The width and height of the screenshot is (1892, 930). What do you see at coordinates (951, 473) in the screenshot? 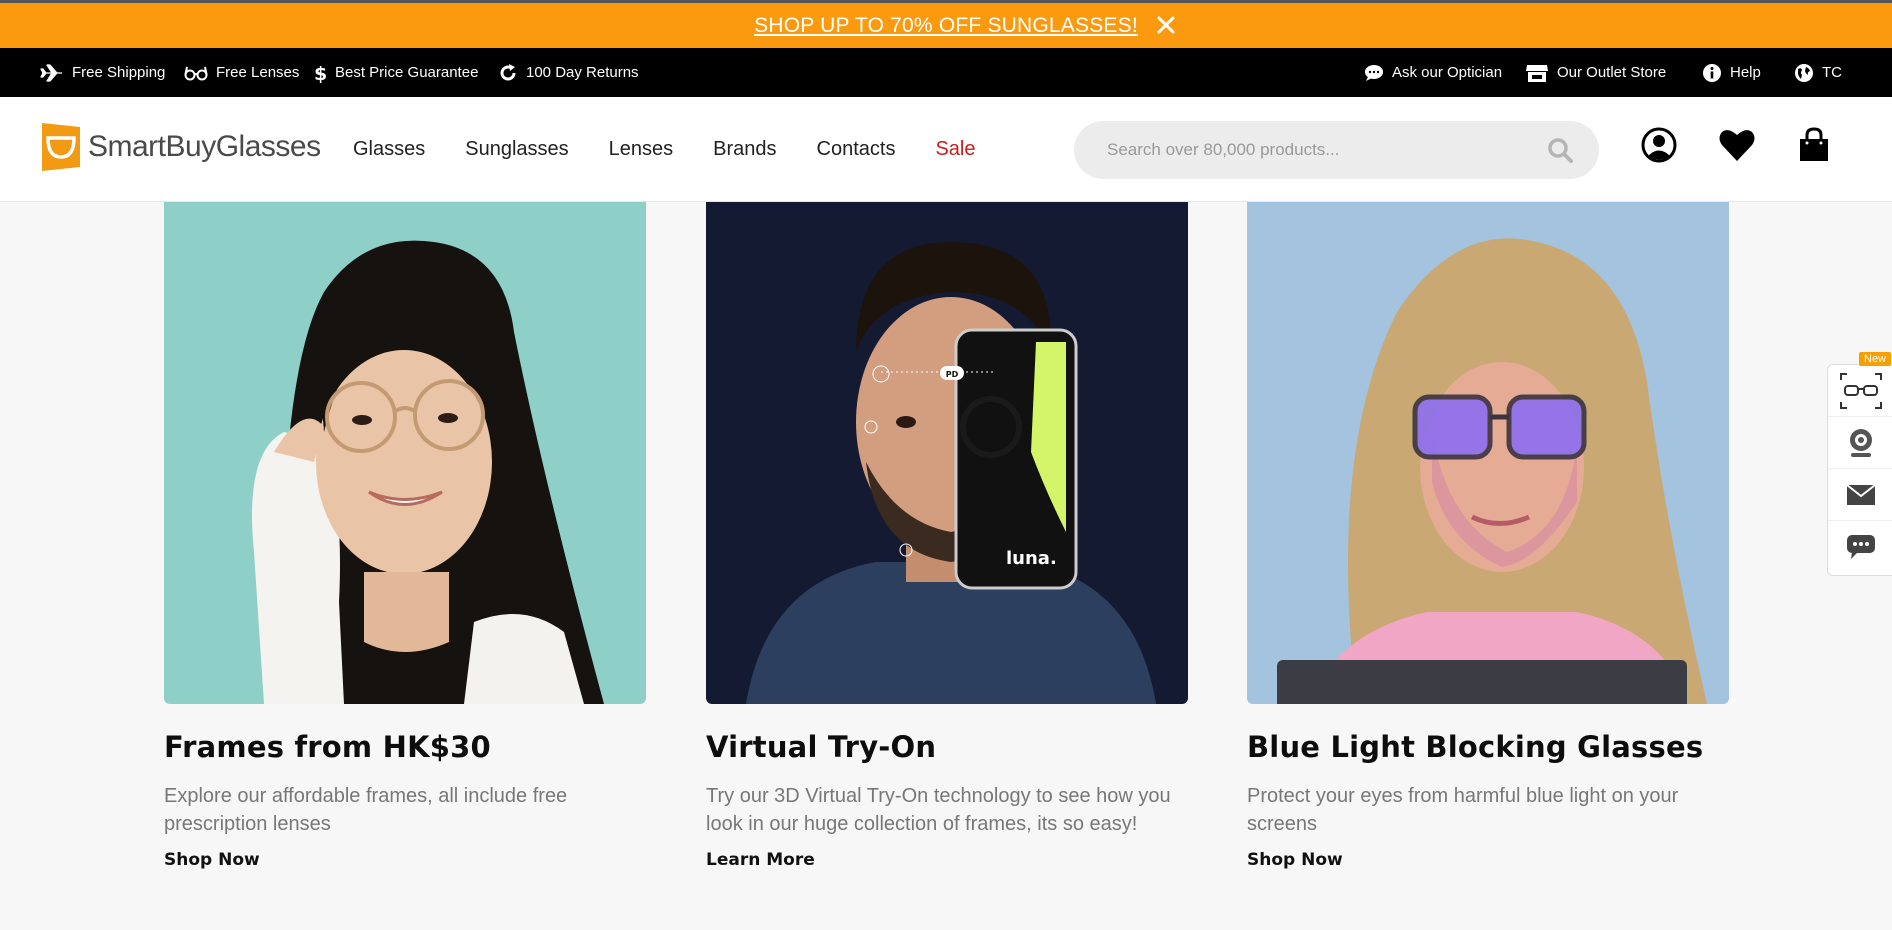
I see `virtual-try-on-illustration: PD luna.` at bounding box center [951, 473].